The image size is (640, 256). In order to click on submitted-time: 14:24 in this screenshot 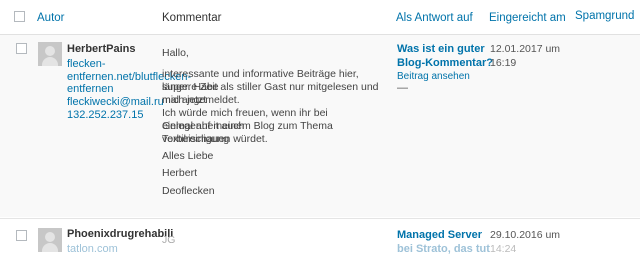, I will do `click(503, 249)`.